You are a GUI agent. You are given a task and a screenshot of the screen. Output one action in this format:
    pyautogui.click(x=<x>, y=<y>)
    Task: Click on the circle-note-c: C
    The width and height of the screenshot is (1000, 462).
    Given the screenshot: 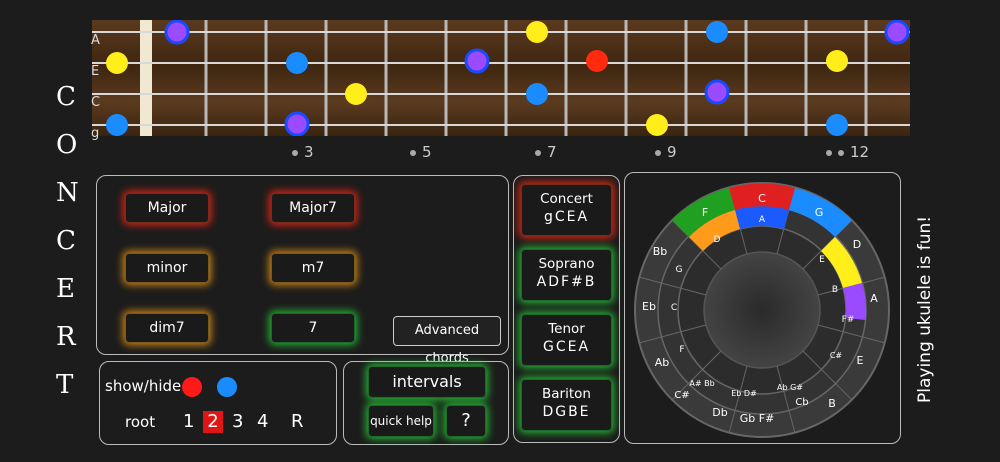 What is the action you would take?
    pyautogui.click(x=762, y=198)
    